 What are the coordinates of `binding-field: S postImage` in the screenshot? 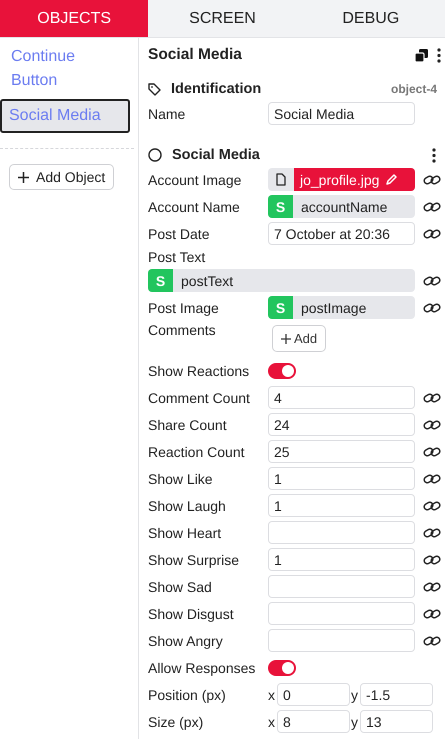 It's located at (341, 307).